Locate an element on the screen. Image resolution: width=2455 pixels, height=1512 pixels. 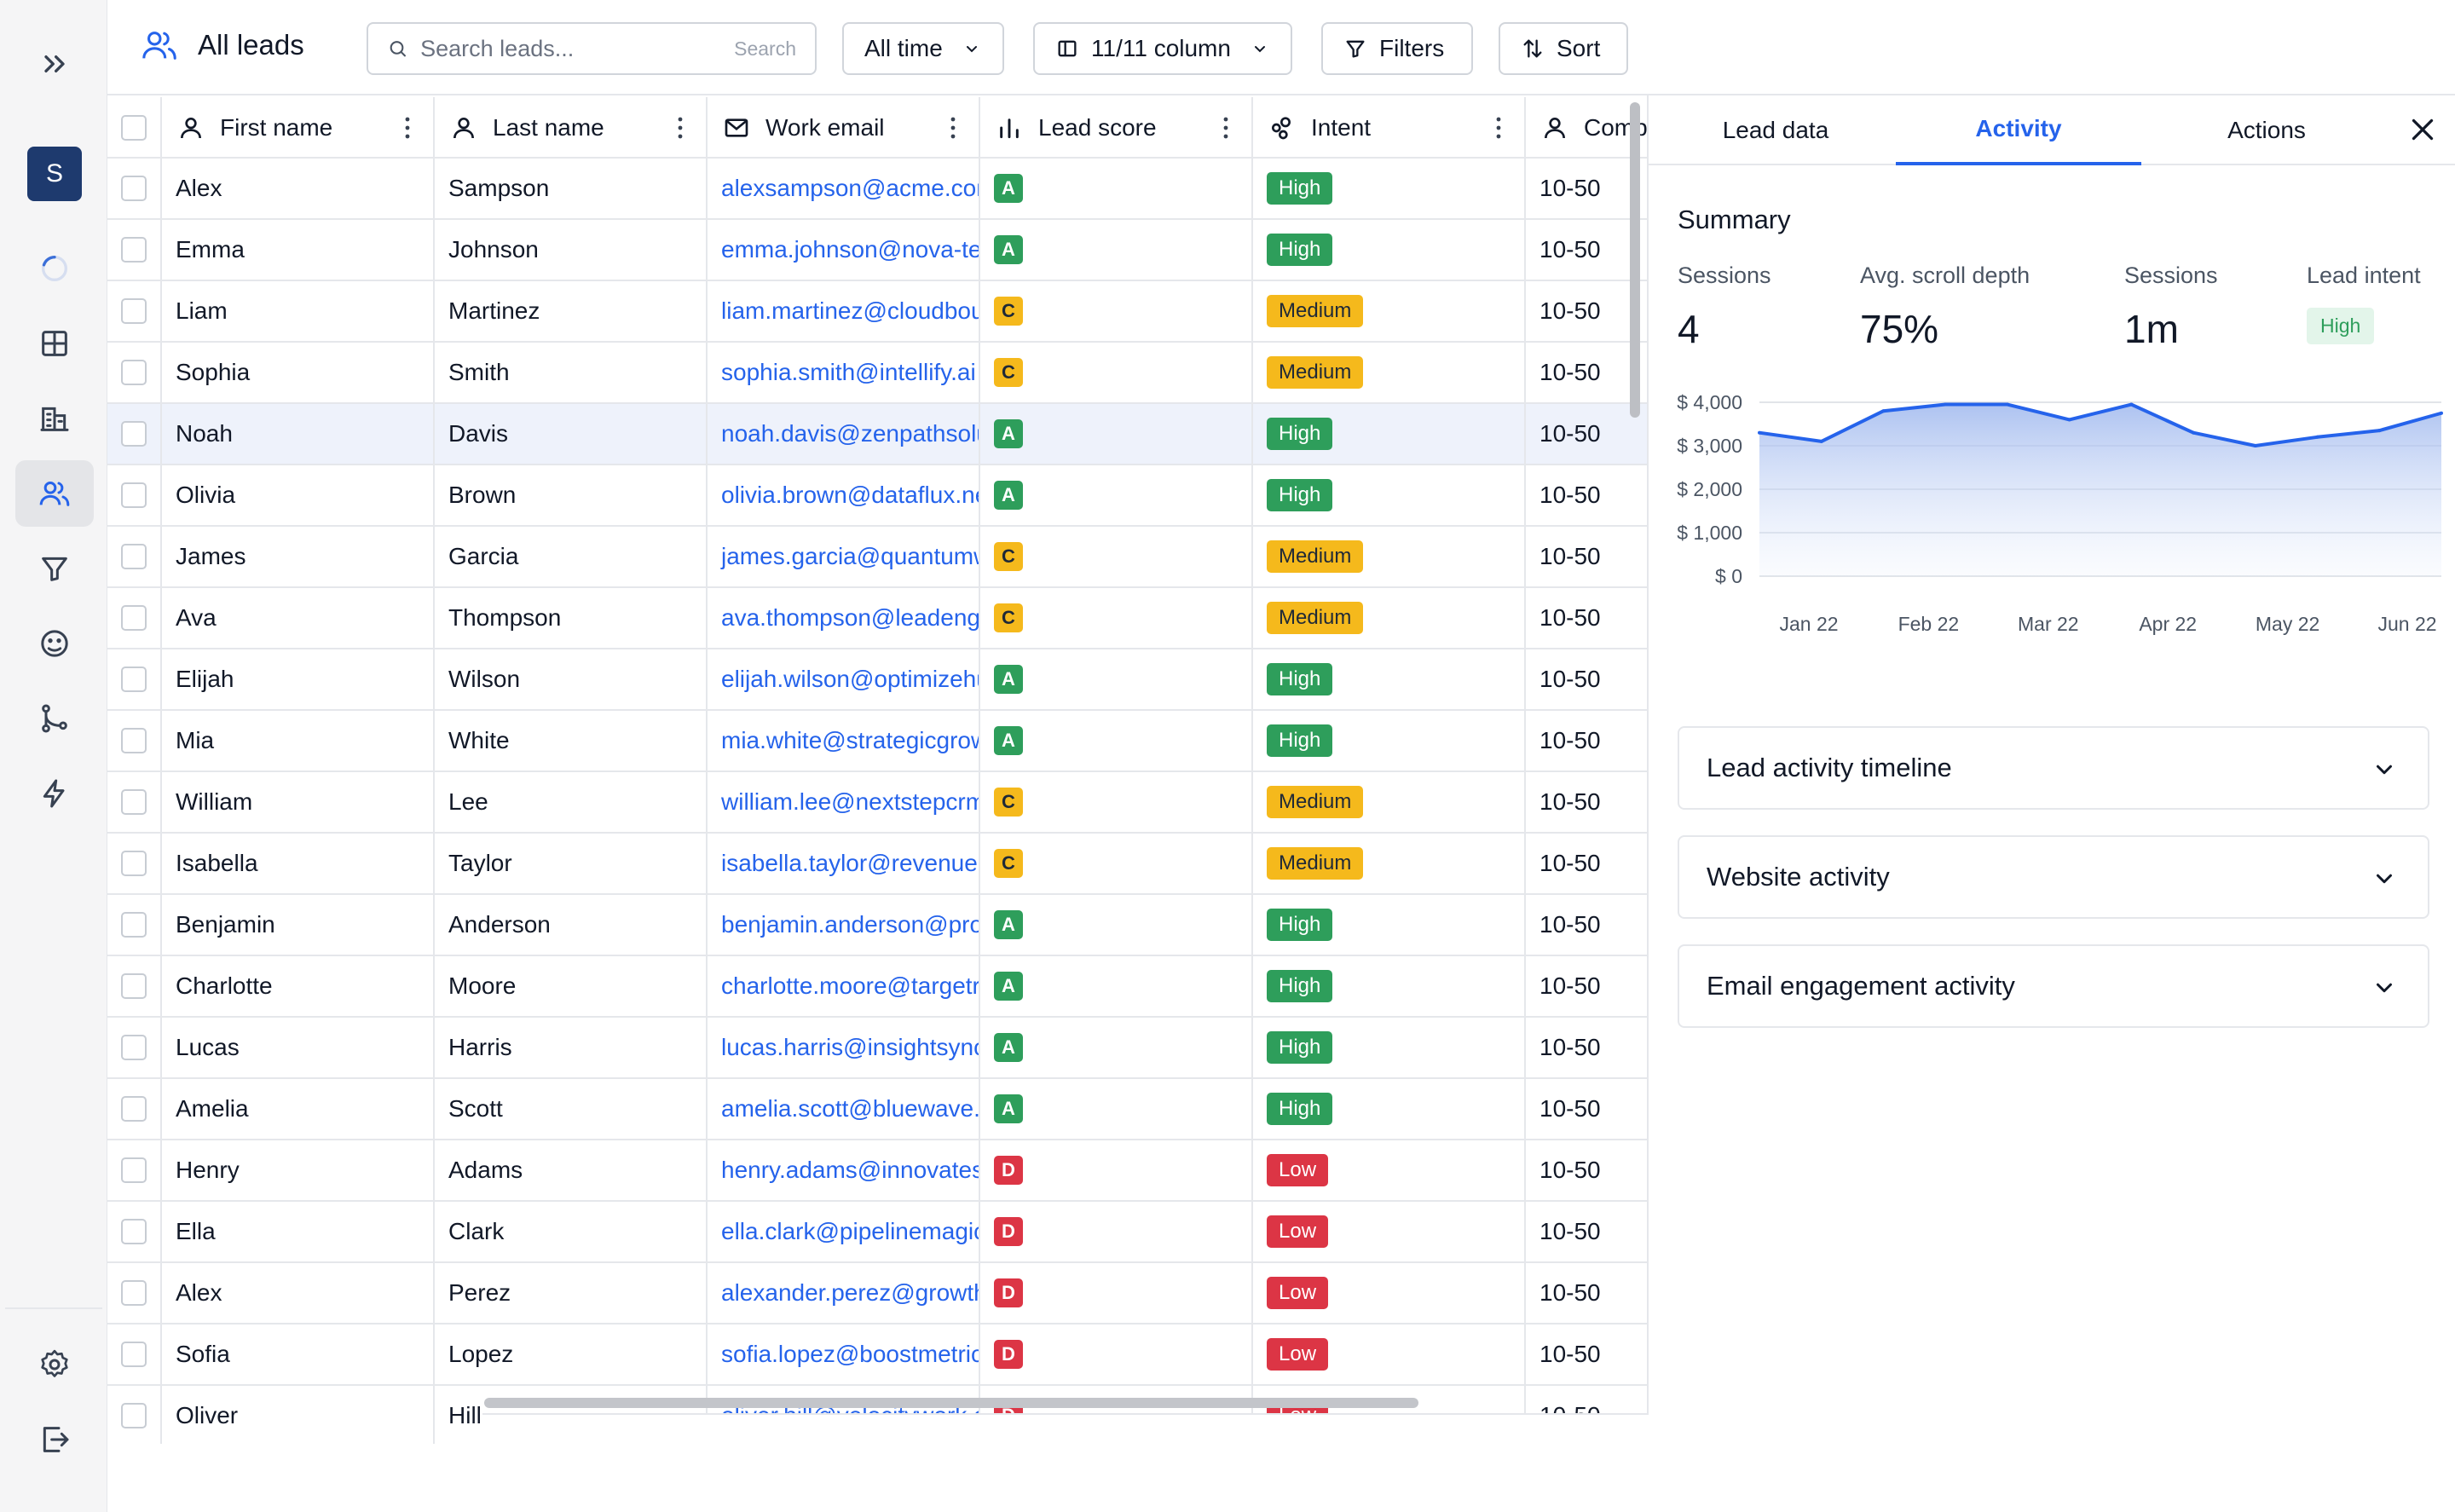
work-email-cell: mia.white@strategicgrowth.com is located at coordinates (844, 740).